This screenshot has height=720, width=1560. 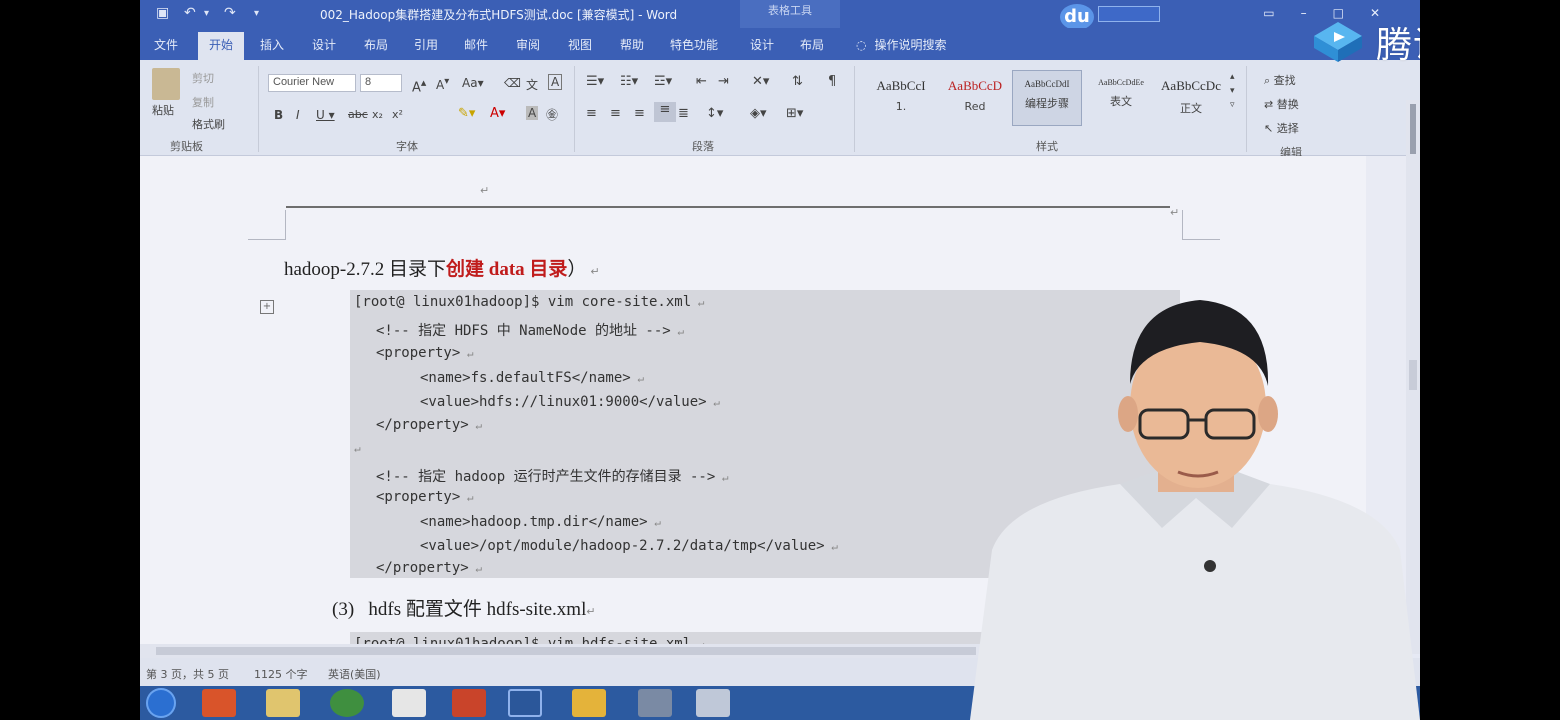 I want to click on ribbon-options-icon: ▭, so click(x=1281, y=13).